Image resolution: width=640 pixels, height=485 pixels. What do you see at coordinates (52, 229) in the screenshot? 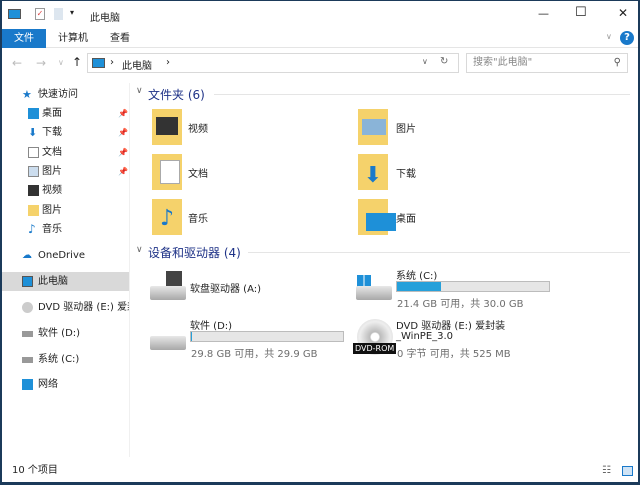
I see `nav-label: 音乐` at bounding box center [52, 229].